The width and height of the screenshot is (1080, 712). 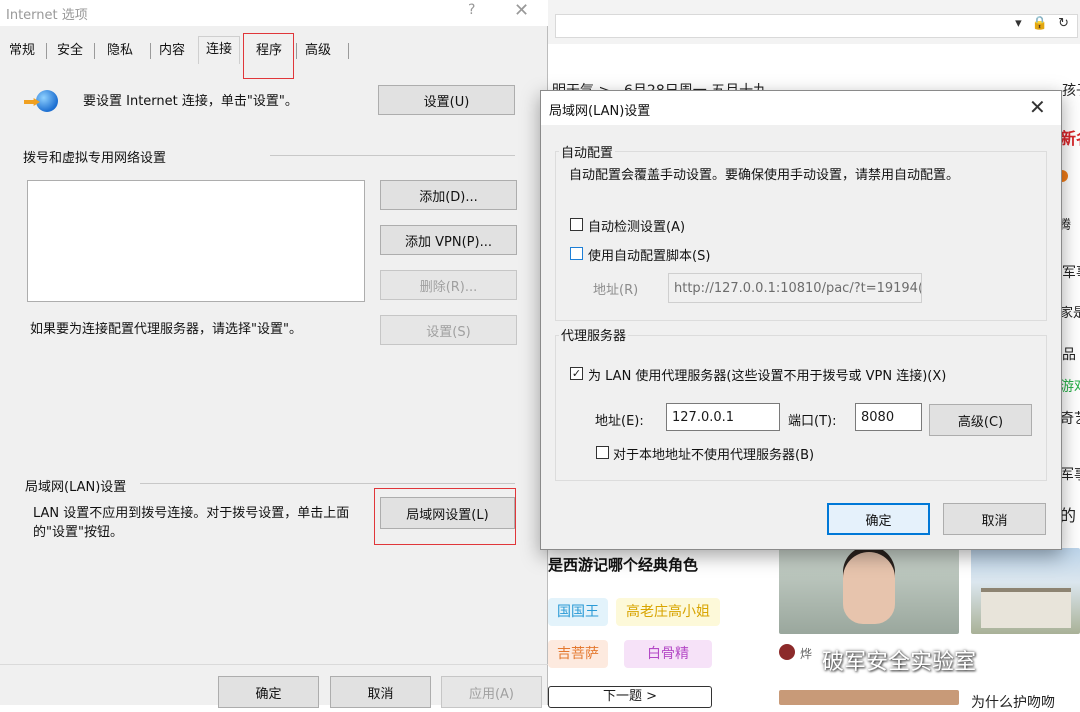 What do you see at coordinates (1068, 515) in the screenshot?
I see `web-snippet: 的` at bounding box center [1068, 515].